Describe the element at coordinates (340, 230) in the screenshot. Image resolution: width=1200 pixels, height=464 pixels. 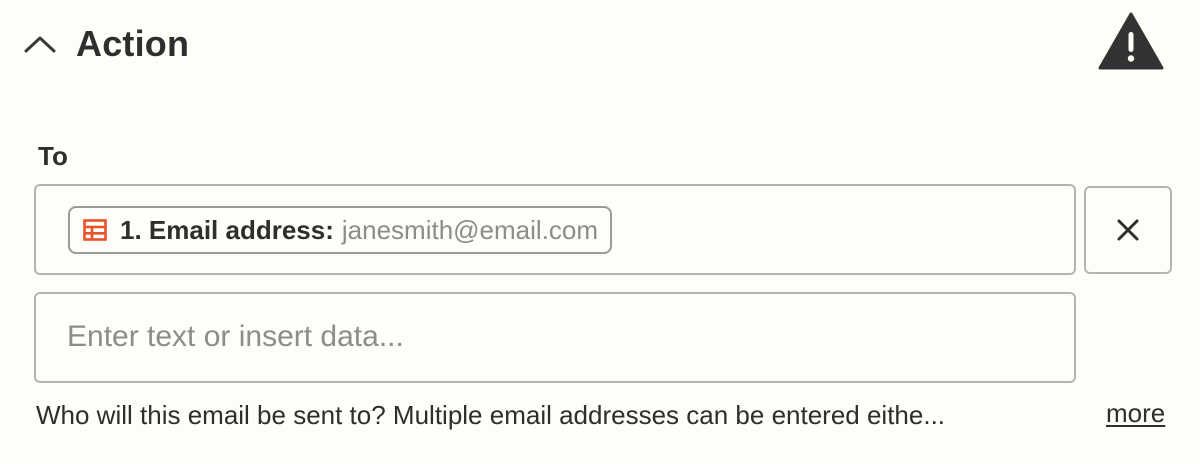
I see `mapped-data-pill: 1. Email address: janesmith@email.com` at that location.